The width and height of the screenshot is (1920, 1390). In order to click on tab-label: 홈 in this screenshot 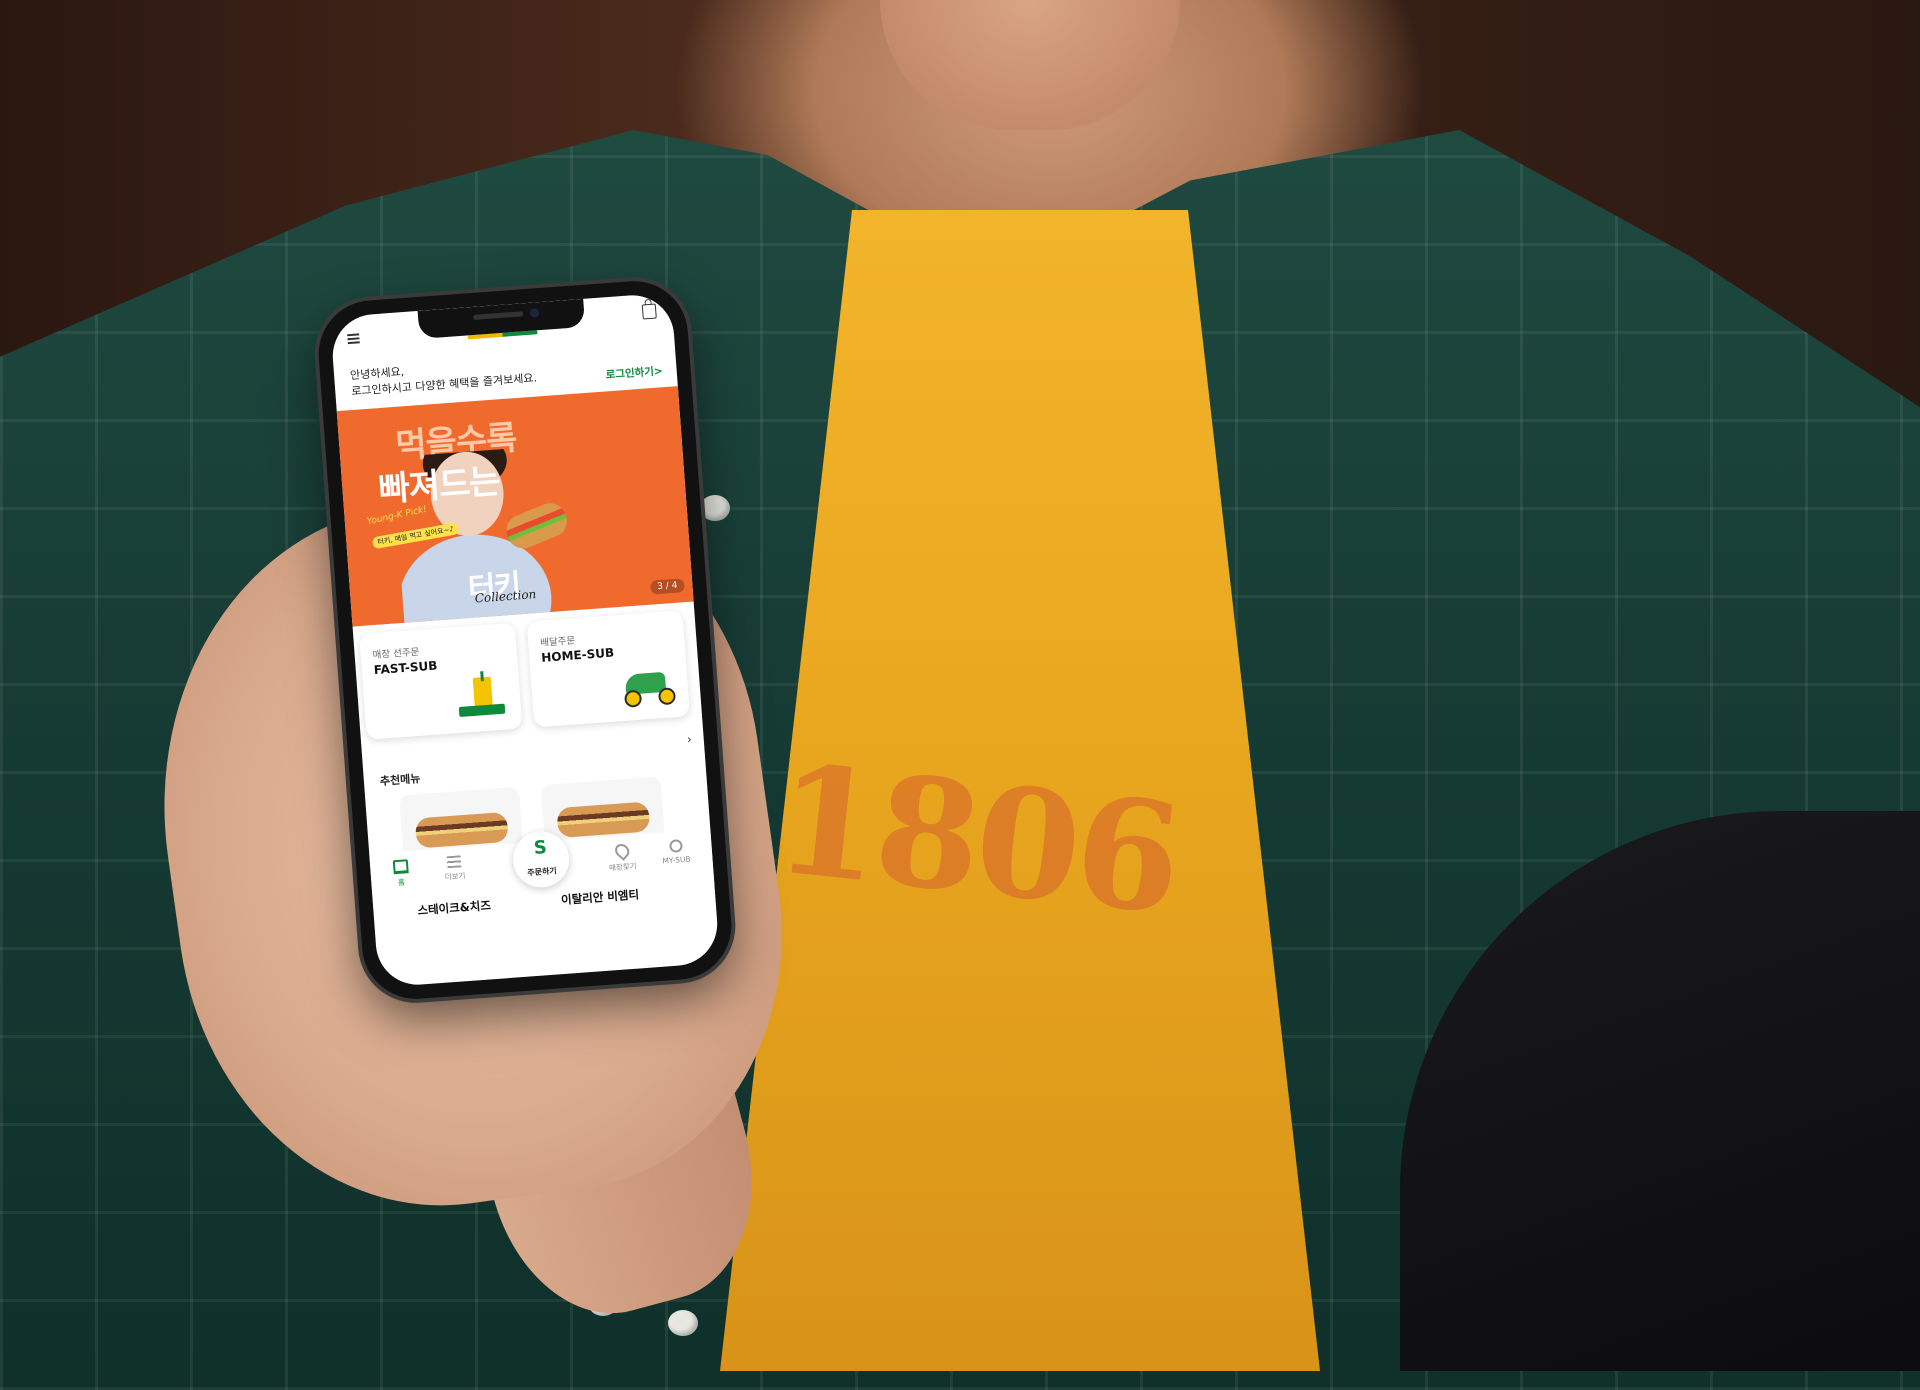, I will do `click(401, 882)`.